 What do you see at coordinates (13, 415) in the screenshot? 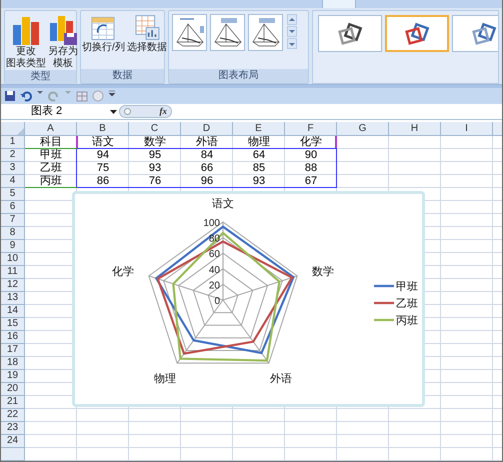
I see `row-number: 22` at bounding box center [13, 415].